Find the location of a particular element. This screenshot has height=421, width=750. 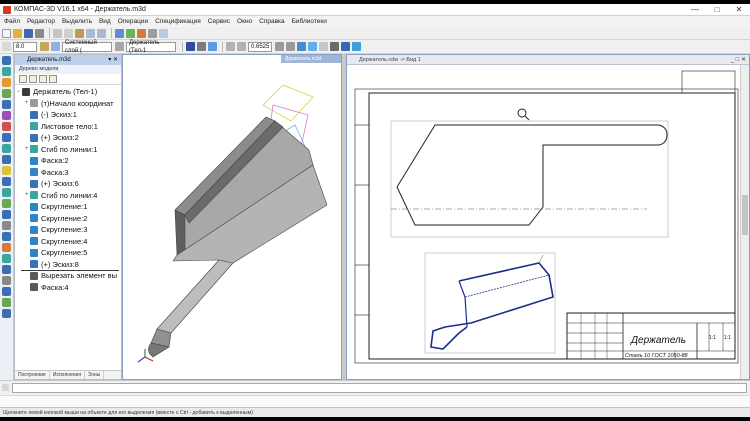

render-icon is located at coordinates (334, 46).